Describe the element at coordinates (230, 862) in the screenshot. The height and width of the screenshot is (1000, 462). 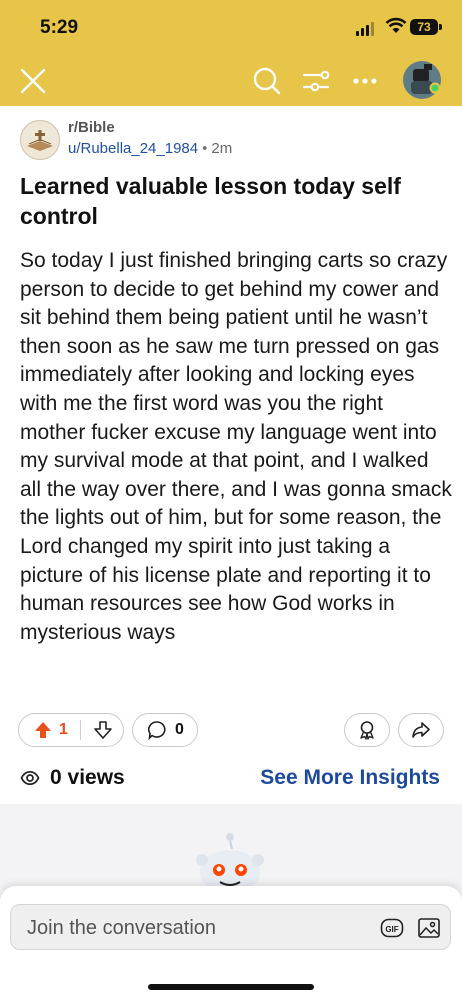
I see `reddit-mascot-icon` at that location.